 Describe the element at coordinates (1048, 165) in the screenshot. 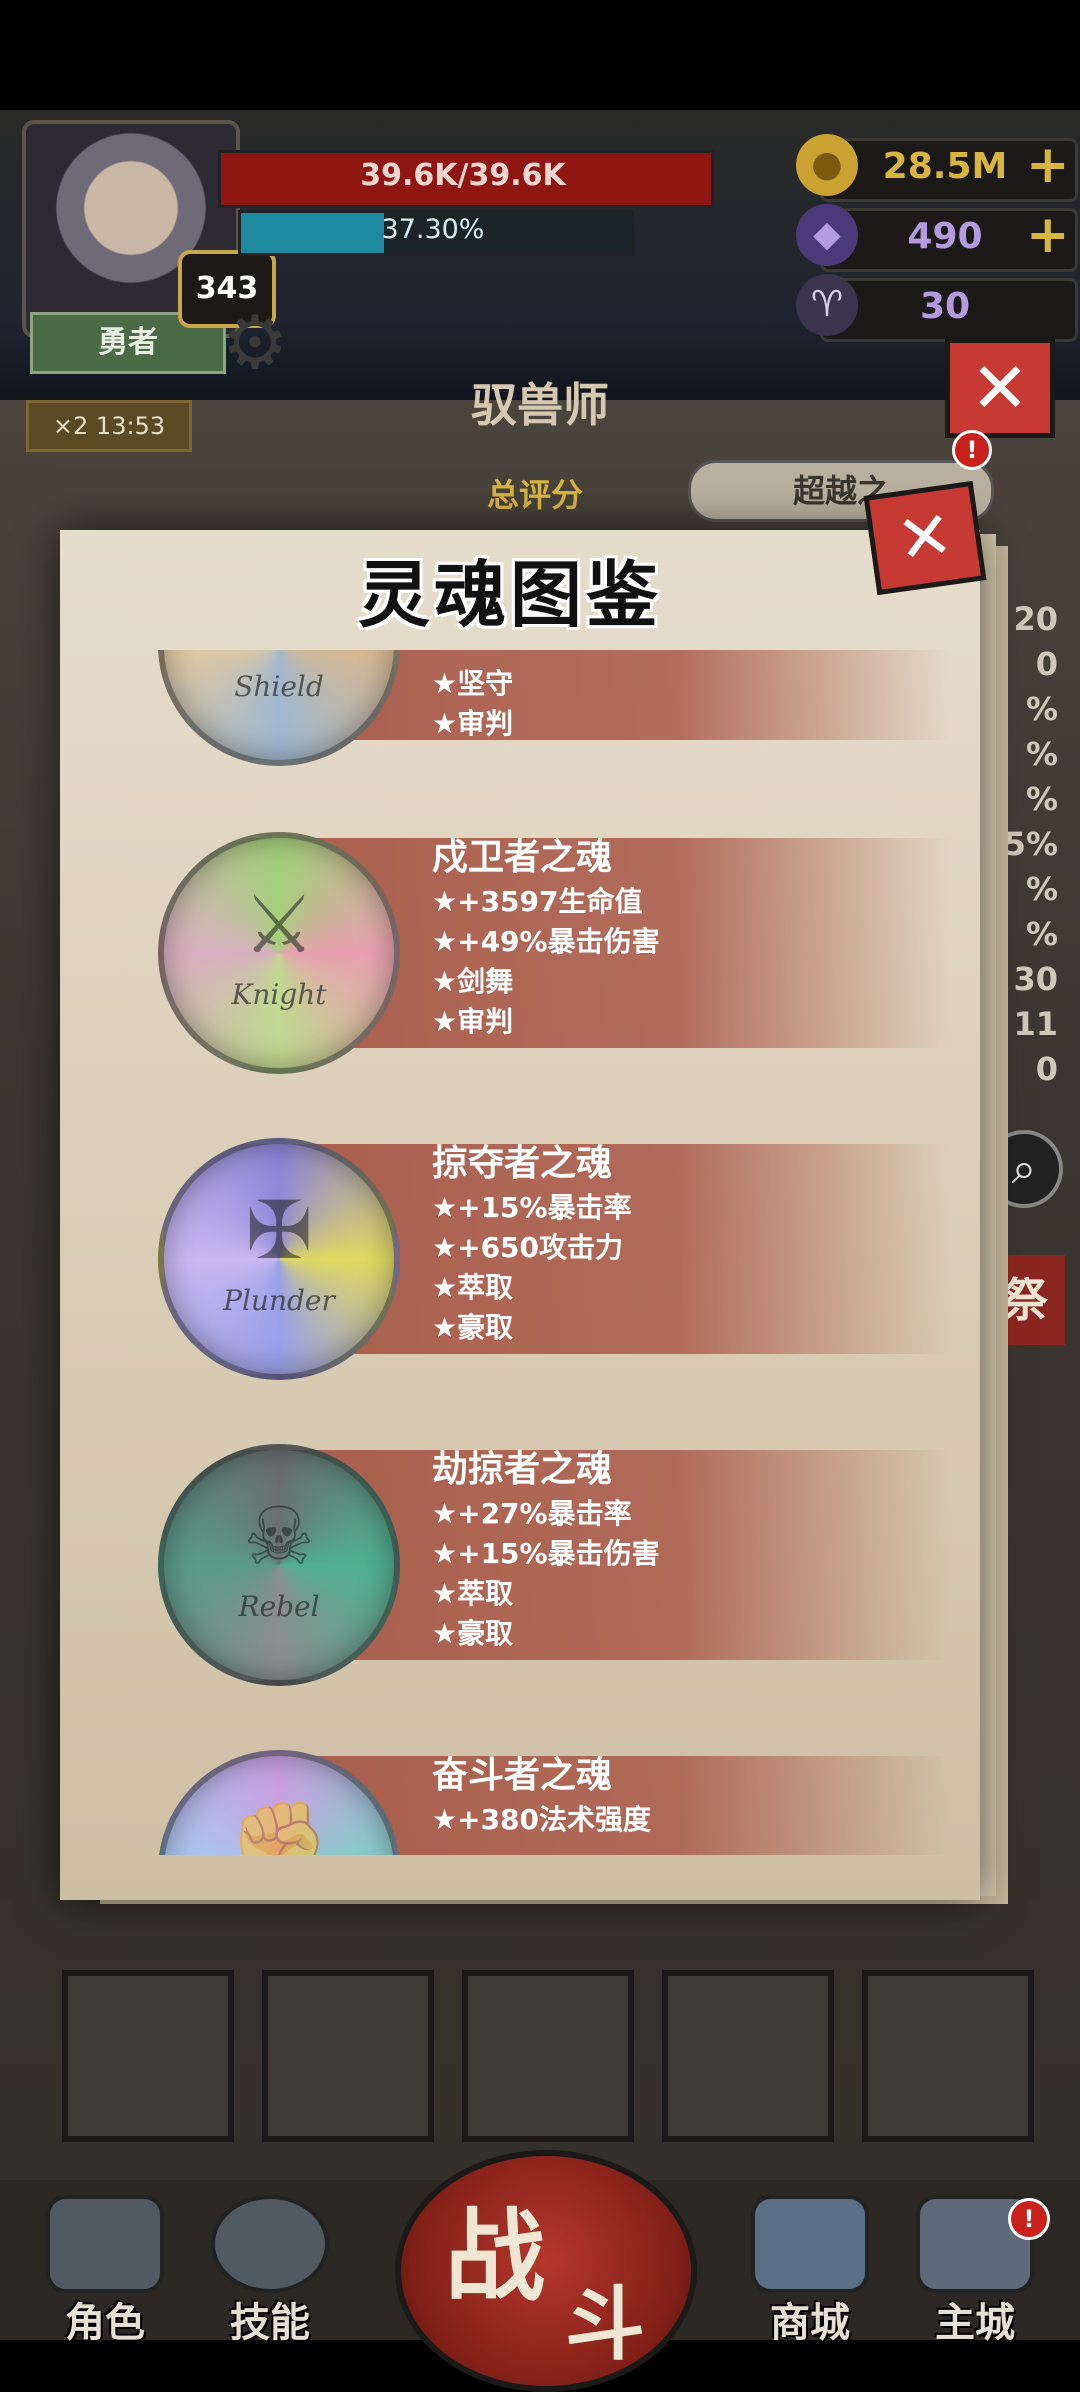

I see `add-gold-button: +` at that location.